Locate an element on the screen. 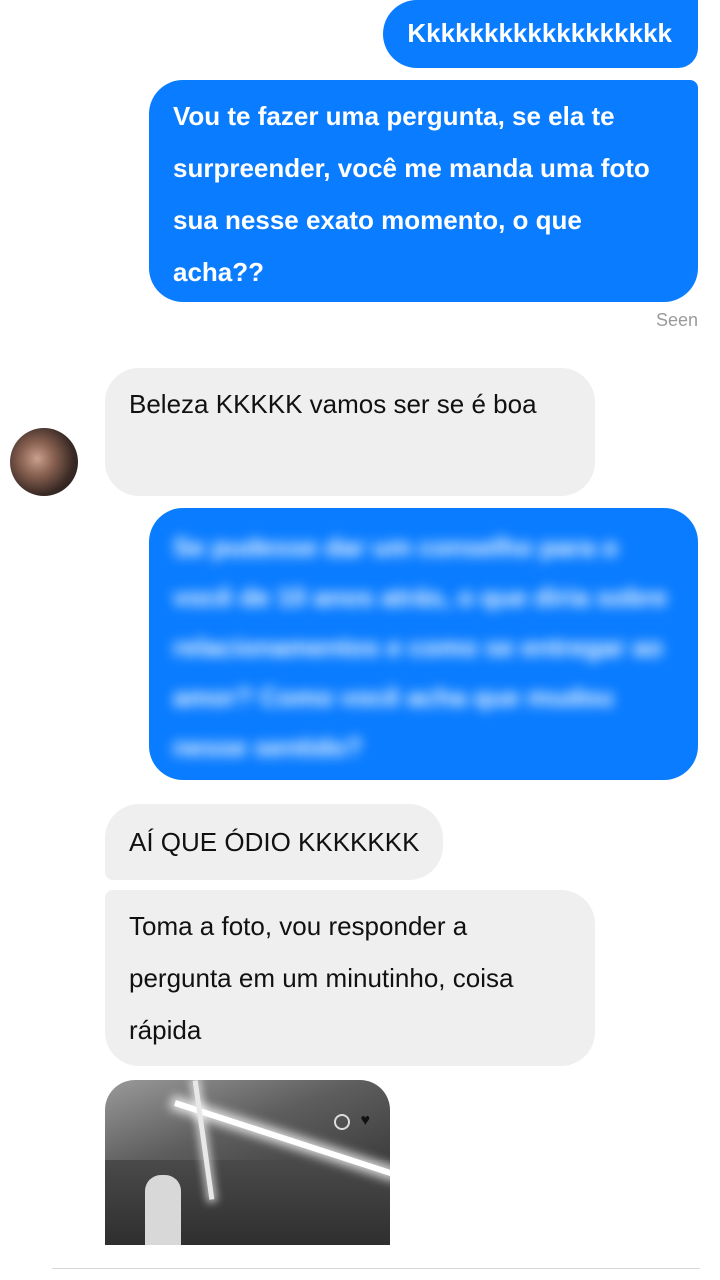 The image size is (720, 1280). composer-divider is located at coordinates (376, 1268).